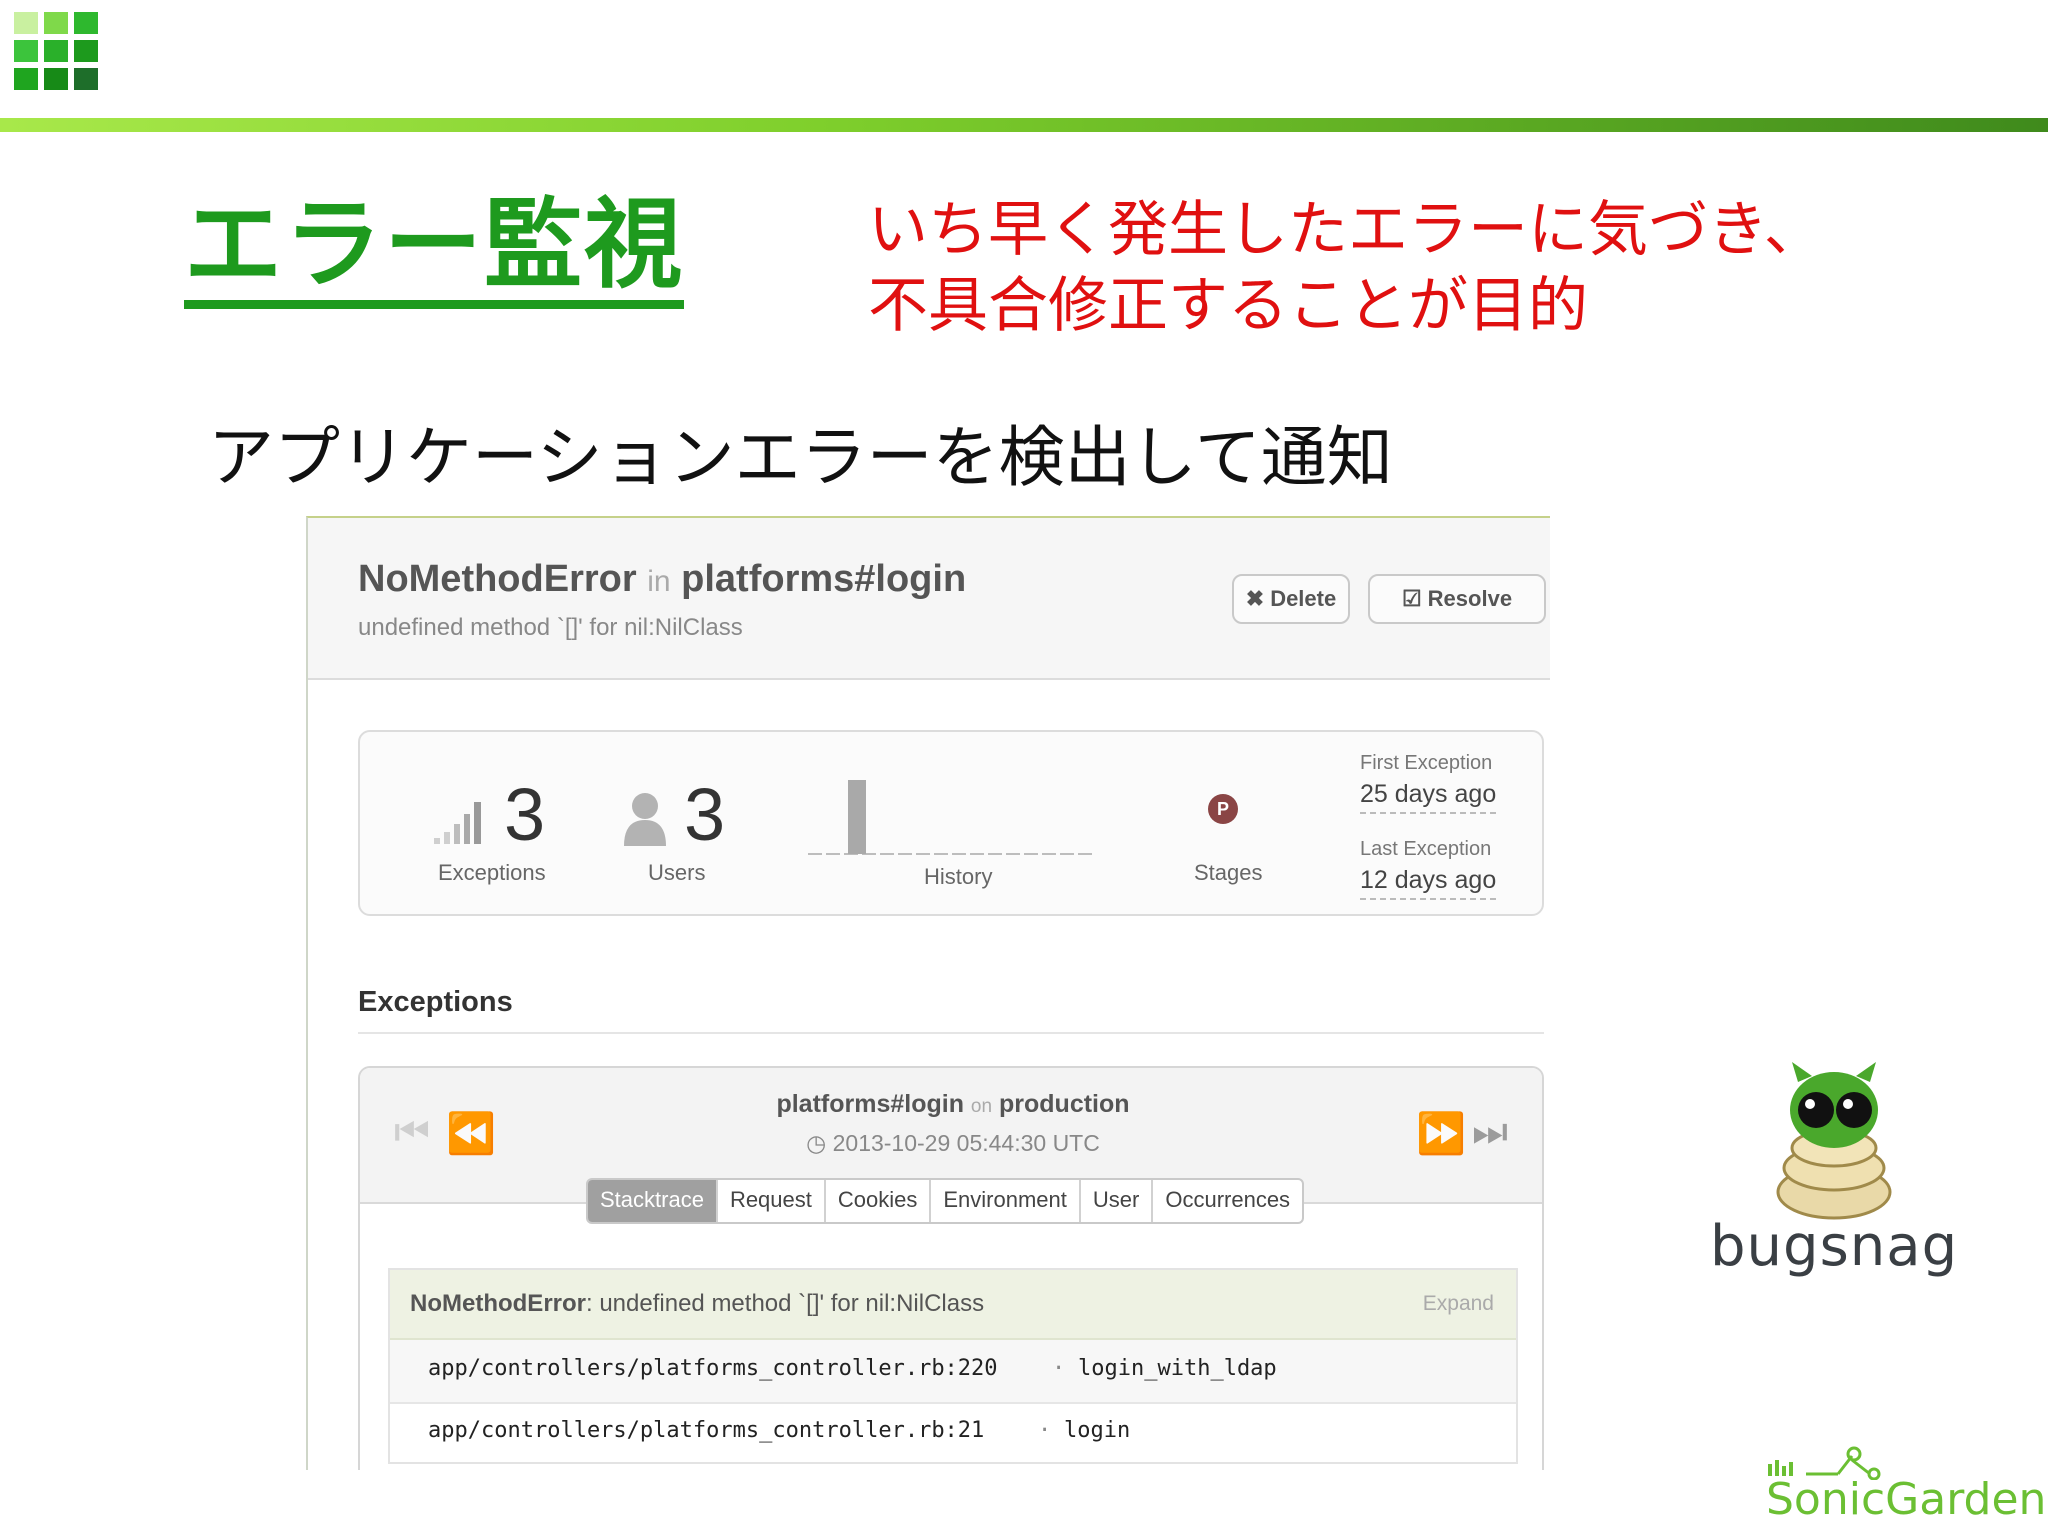 This screenshot has height=1536, width=2048. I want to click on tab-environment: Environment, so click(1006, 1201).